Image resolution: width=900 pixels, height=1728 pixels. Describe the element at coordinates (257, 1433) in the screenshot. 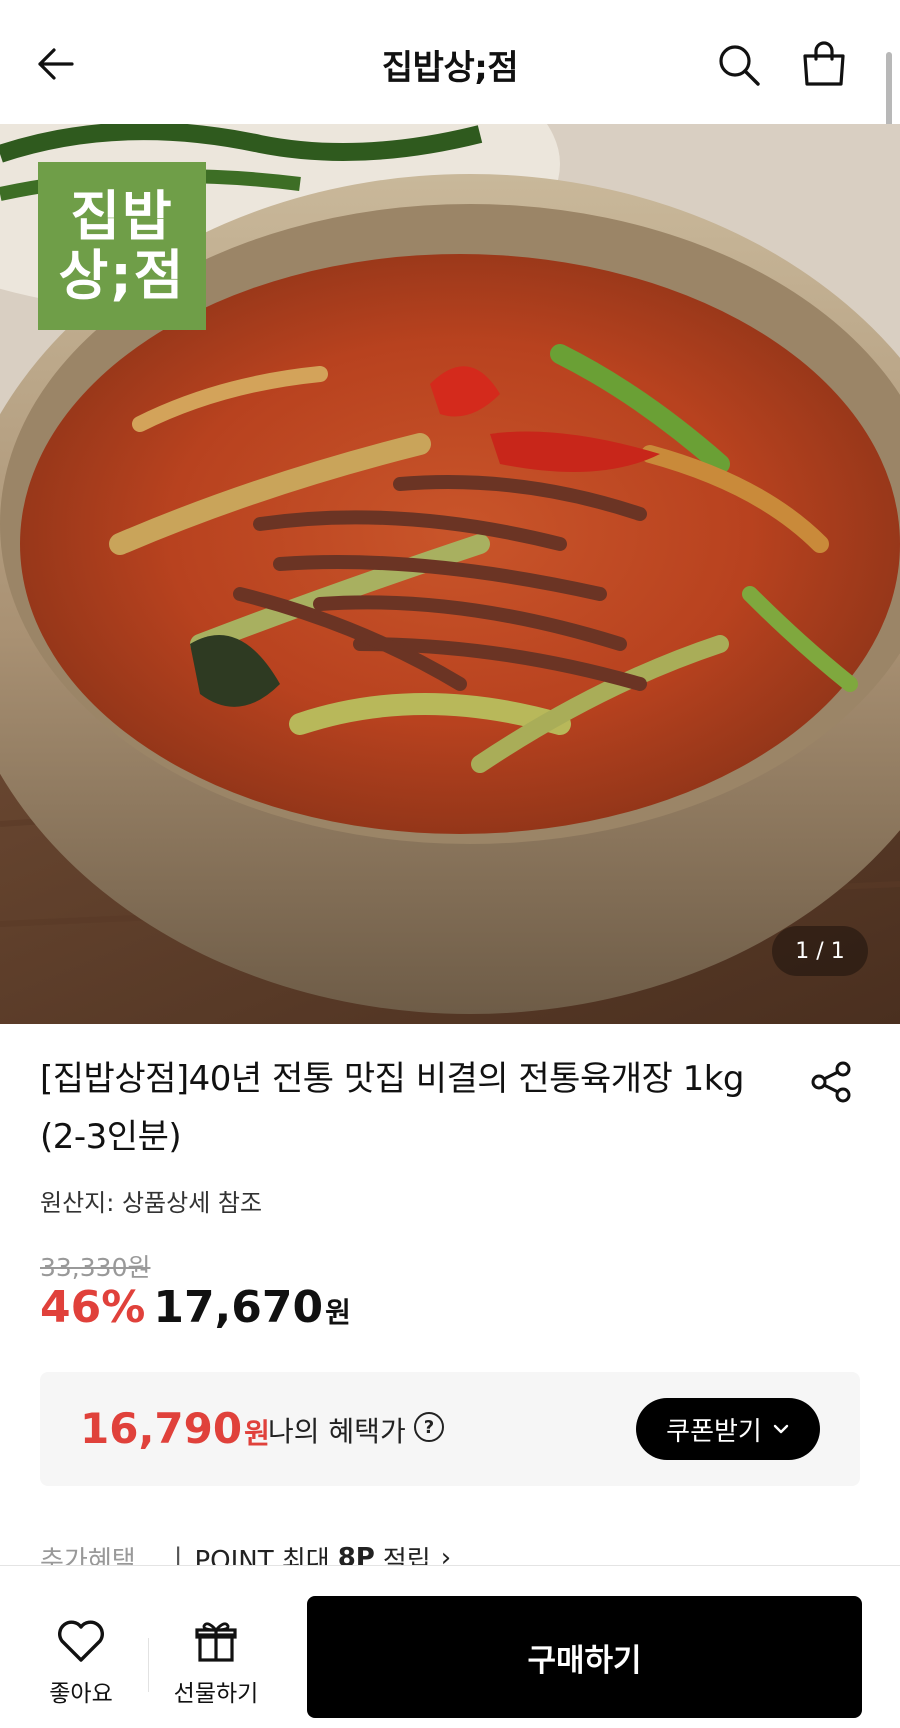

I see `benefit-price-currency: 원` at that location.